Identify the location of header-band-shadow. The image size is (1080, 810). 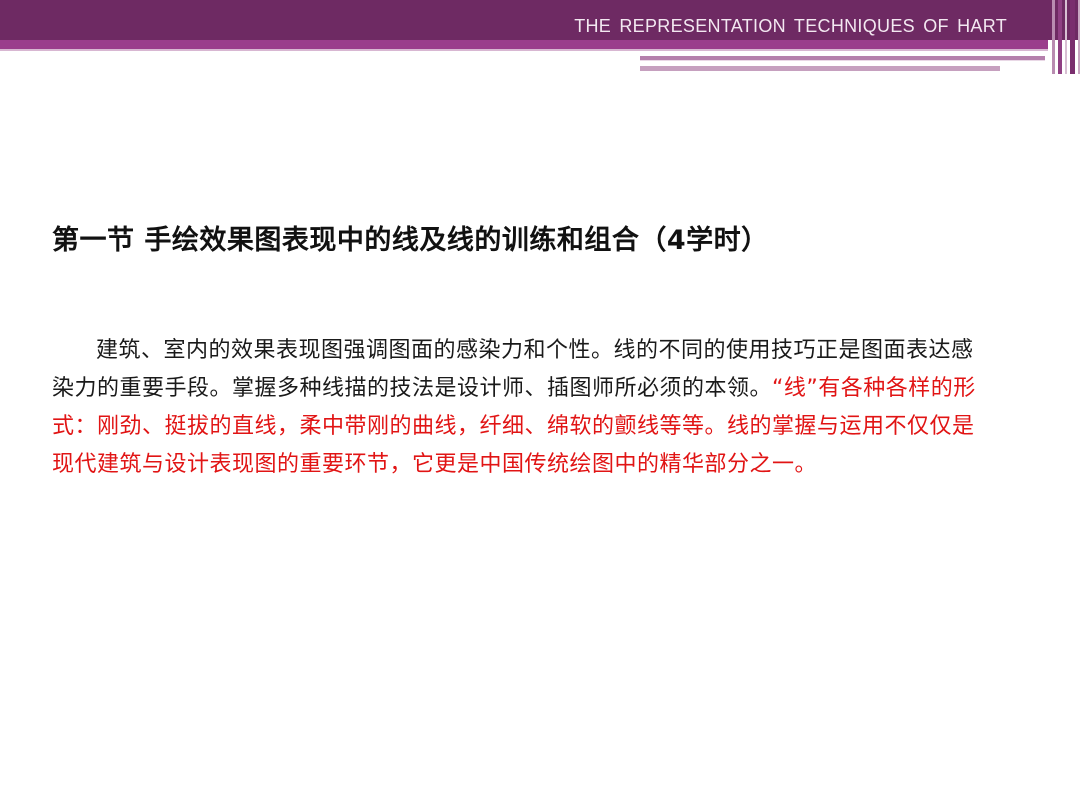
(524, 50).